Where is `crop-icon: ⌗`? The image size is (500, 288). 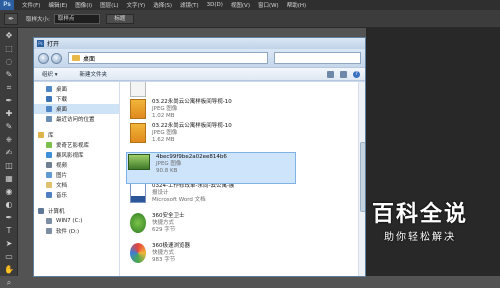 crop-icon: ⌗ is located at coordinates (9, 87).